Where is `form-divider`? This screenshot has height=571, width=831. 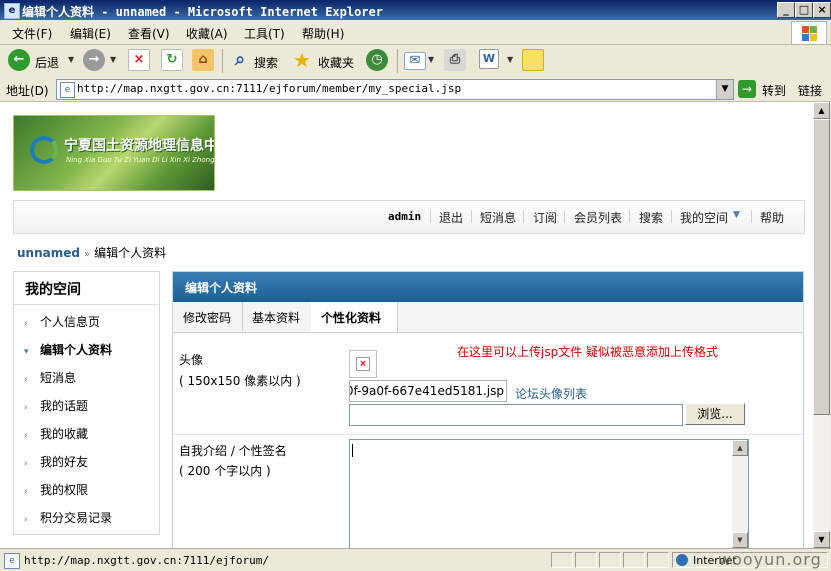 form-divider is located at coordinates (488, 434).